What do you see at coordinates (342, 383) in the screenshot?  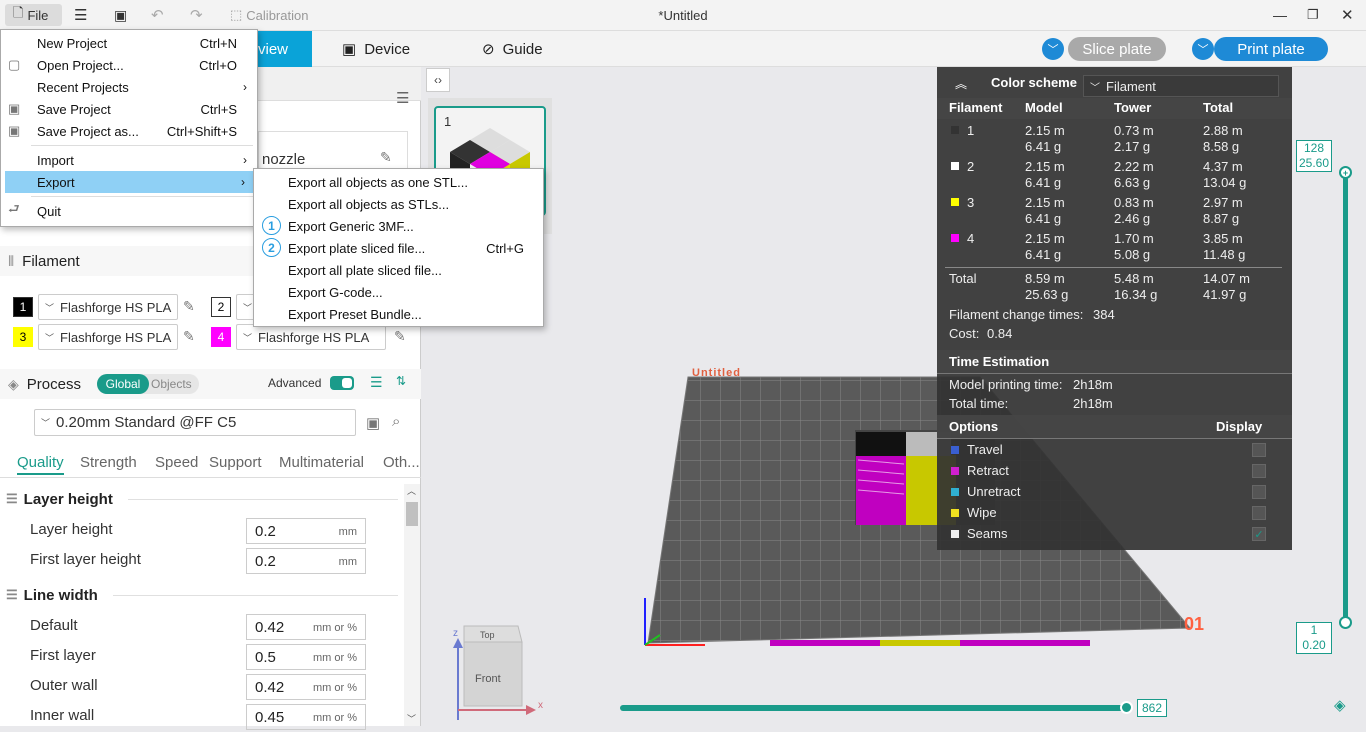 I see `advanced-toggle` at bounding box center [342, 383].